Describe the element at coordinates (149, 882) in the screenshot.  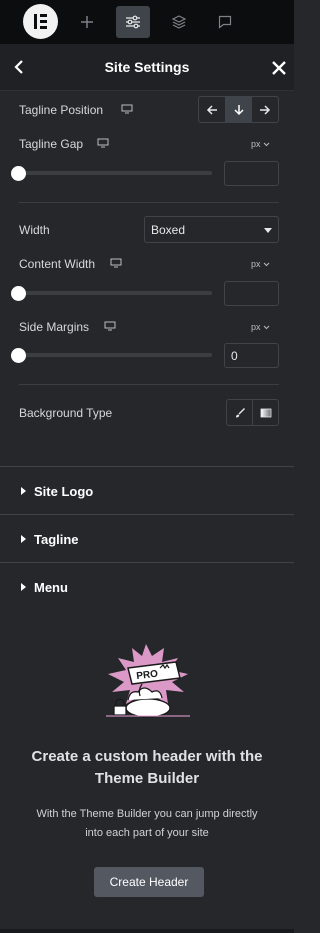
I see `create-header-button: Create Header` at that location.